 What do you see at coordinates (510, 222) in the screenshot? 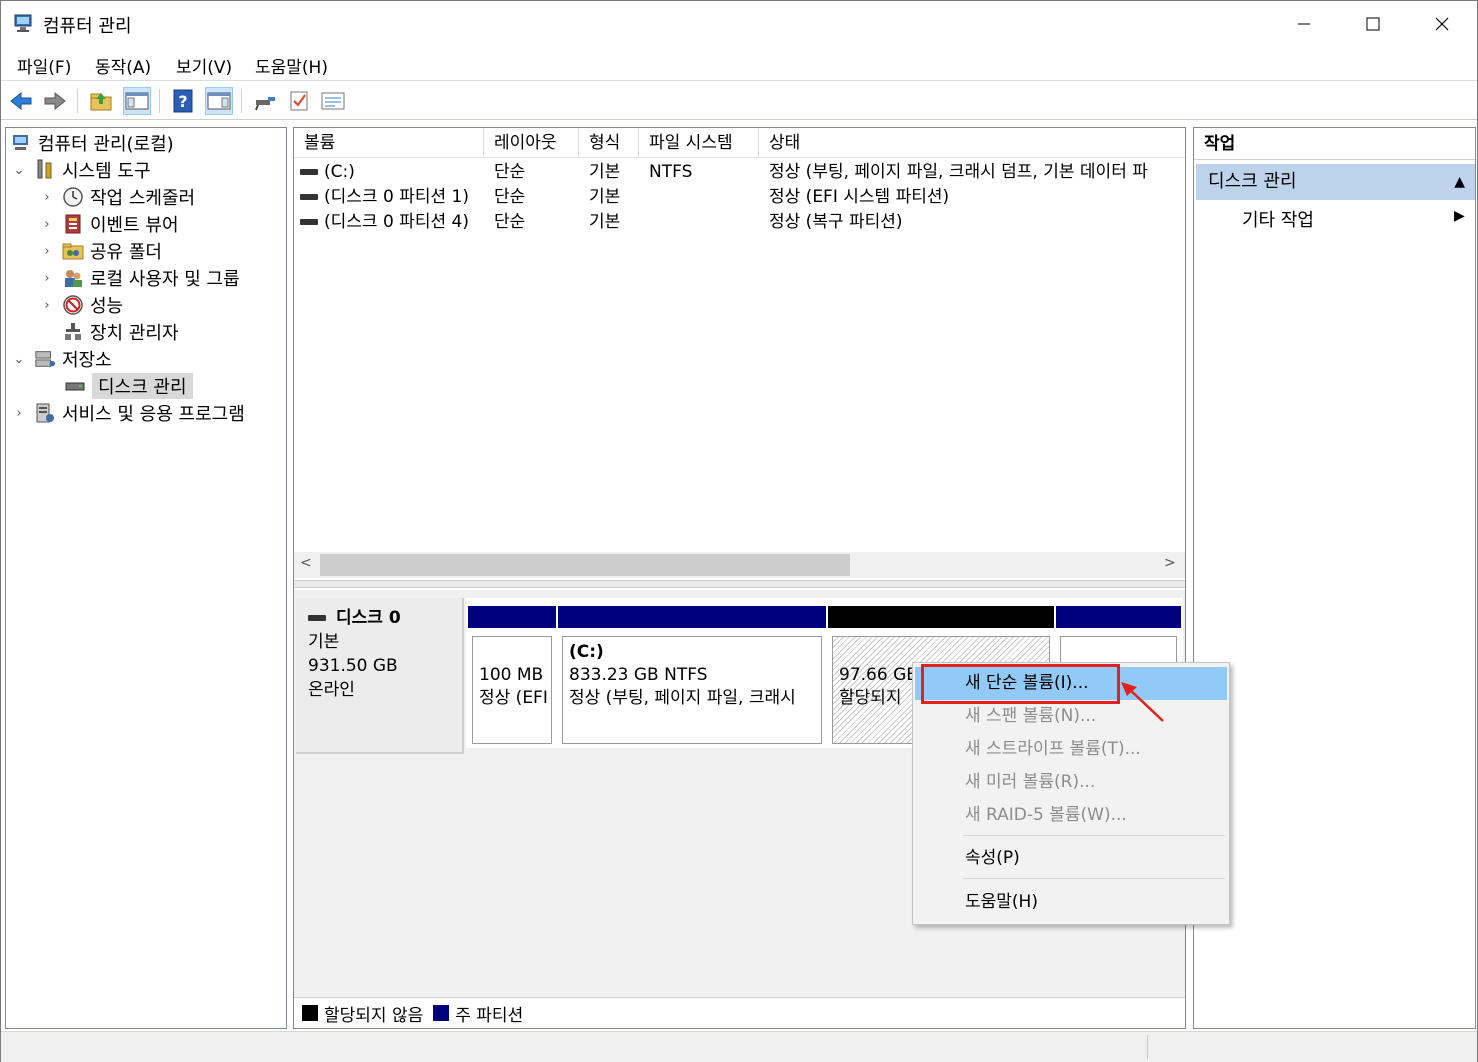
I see `volume-layout: 단순` at bounding box center [510, 222].